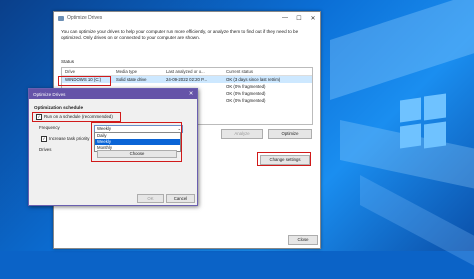 The image size is (474, 279). What do you see at coordinates (89, 71) in the screenshot?
I see `column-drive: Drive` at bounding box center [89, 71].